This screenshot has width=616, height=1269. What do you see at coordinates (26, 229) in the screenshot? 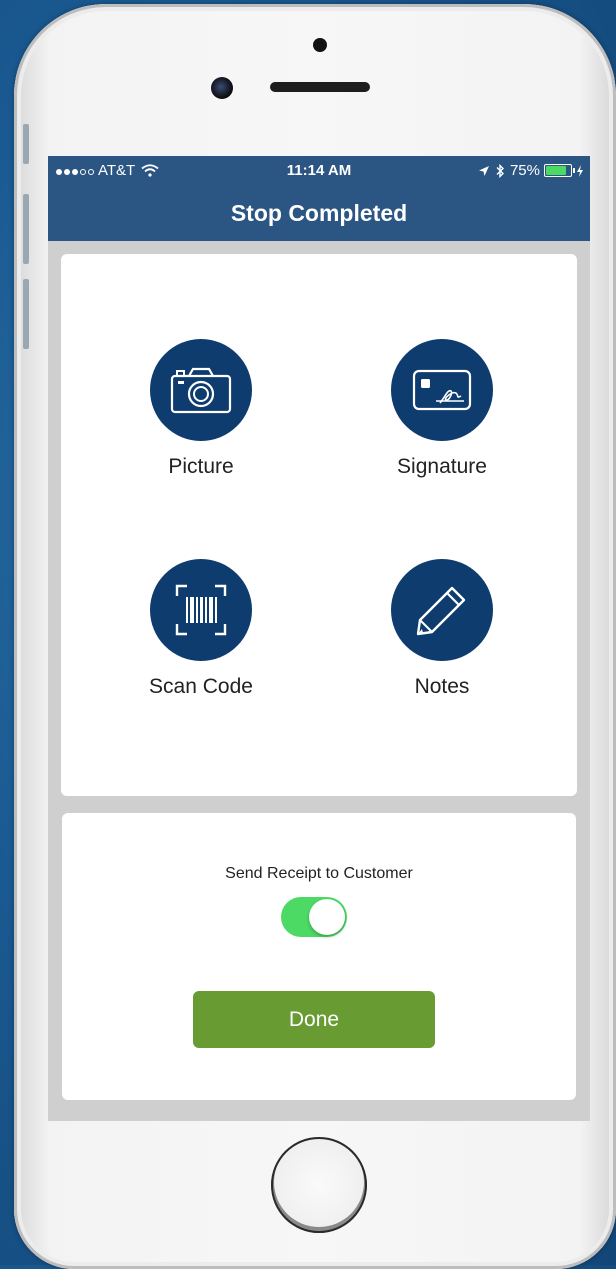
I see `volume-up-button` at bounding box center [26, 229].